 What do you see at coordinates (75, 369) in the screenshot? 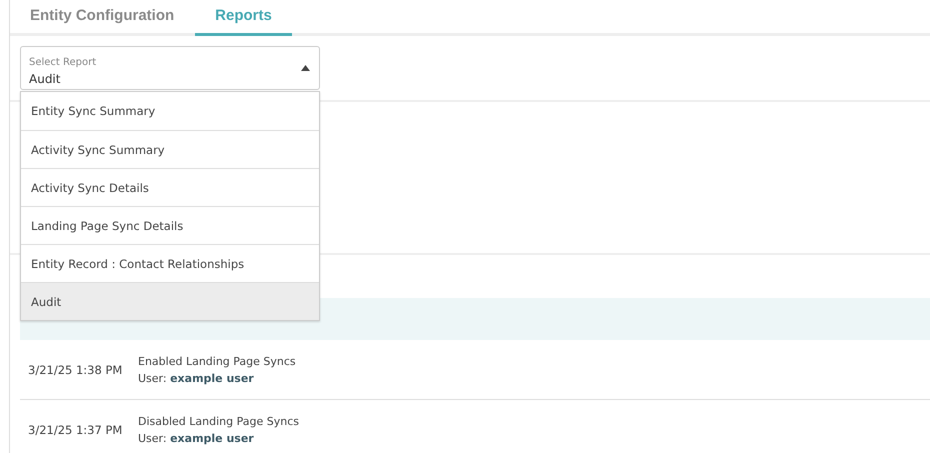
I see `table-cell-text: 3/21/25 1:38 PM` at bounding box center [75, 369].